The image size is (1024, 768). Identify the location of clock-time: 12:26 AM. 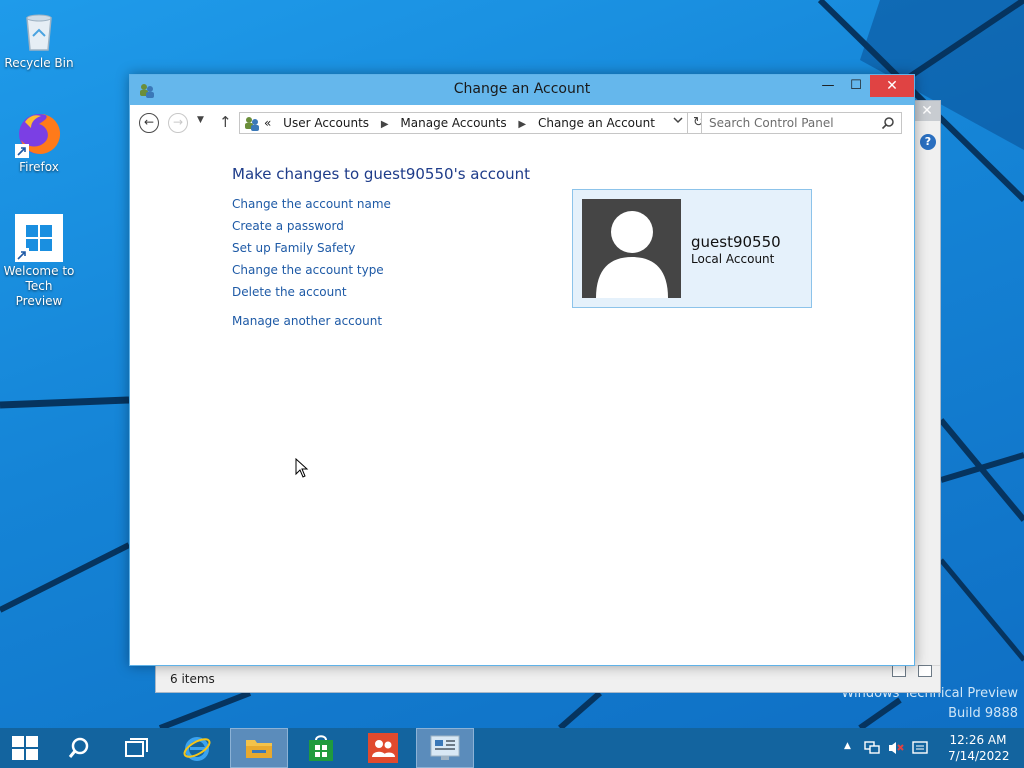
(978, 740).